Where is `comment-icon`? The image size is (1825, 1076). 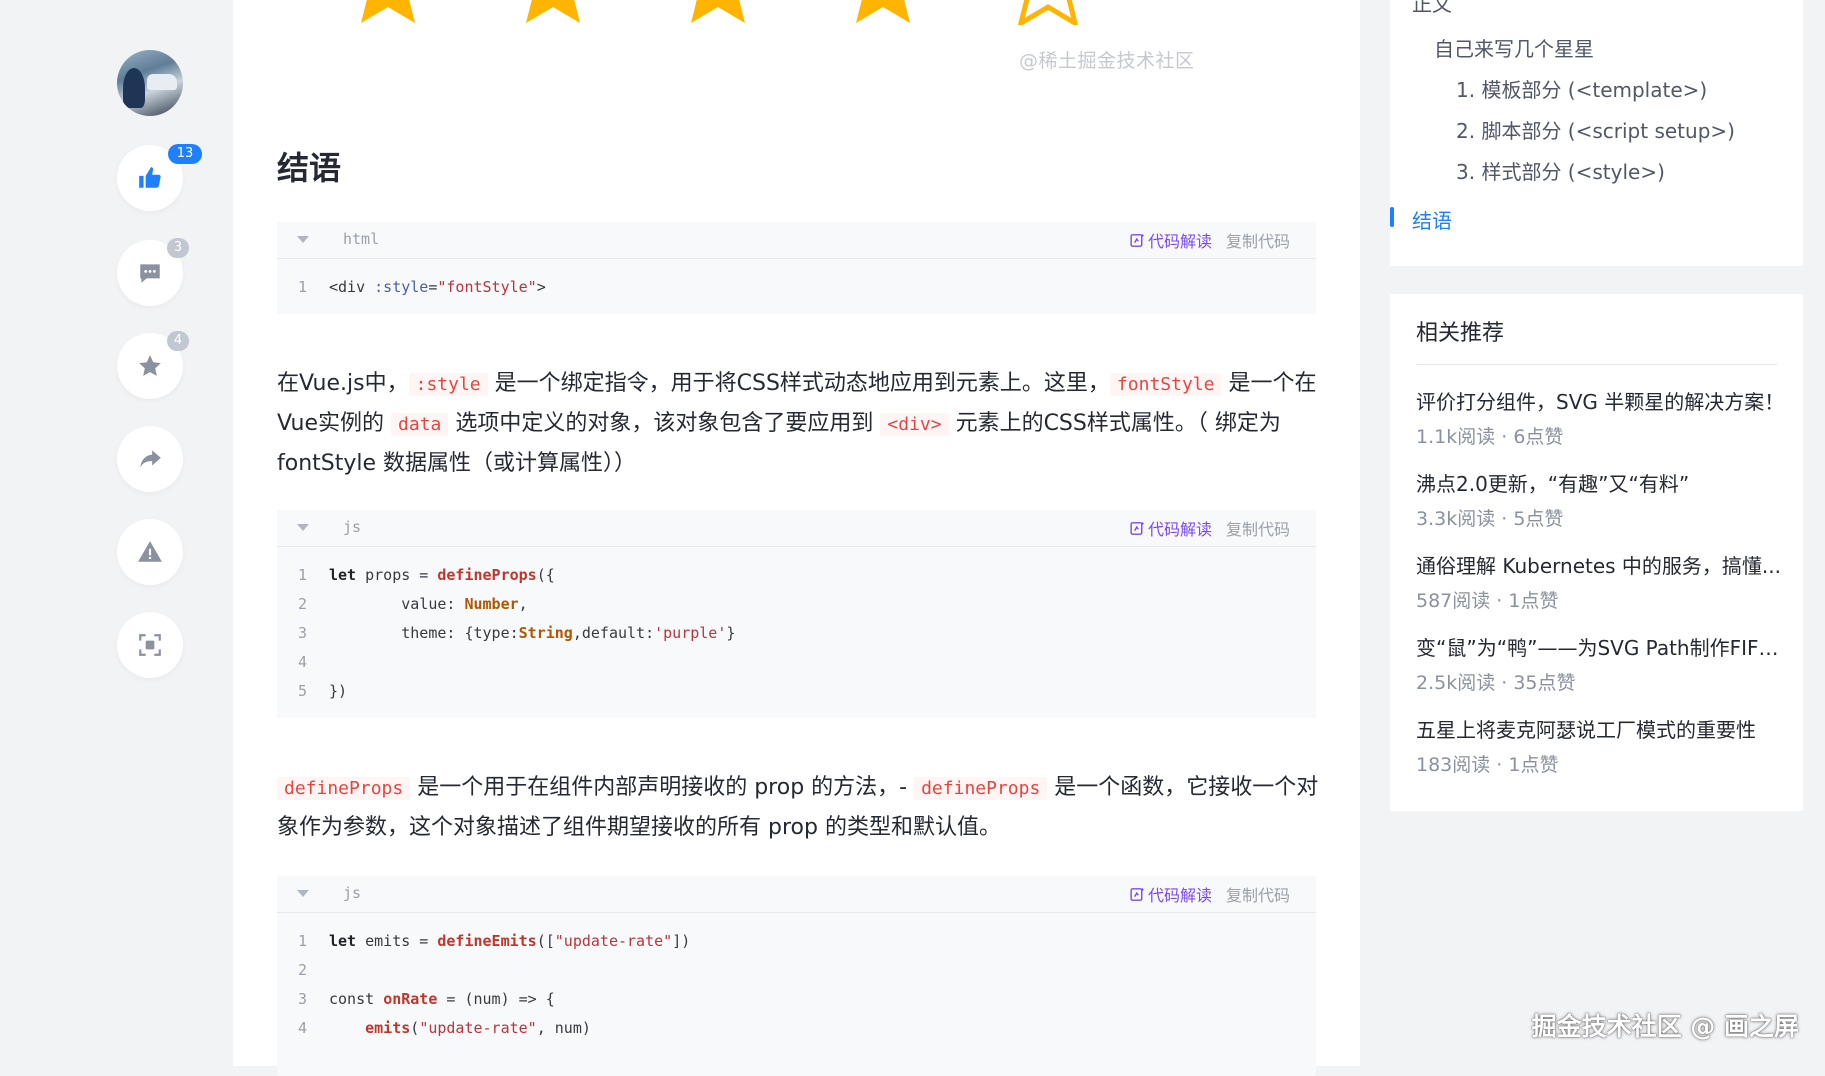
comment-icon is located at coordinates (150, 273).